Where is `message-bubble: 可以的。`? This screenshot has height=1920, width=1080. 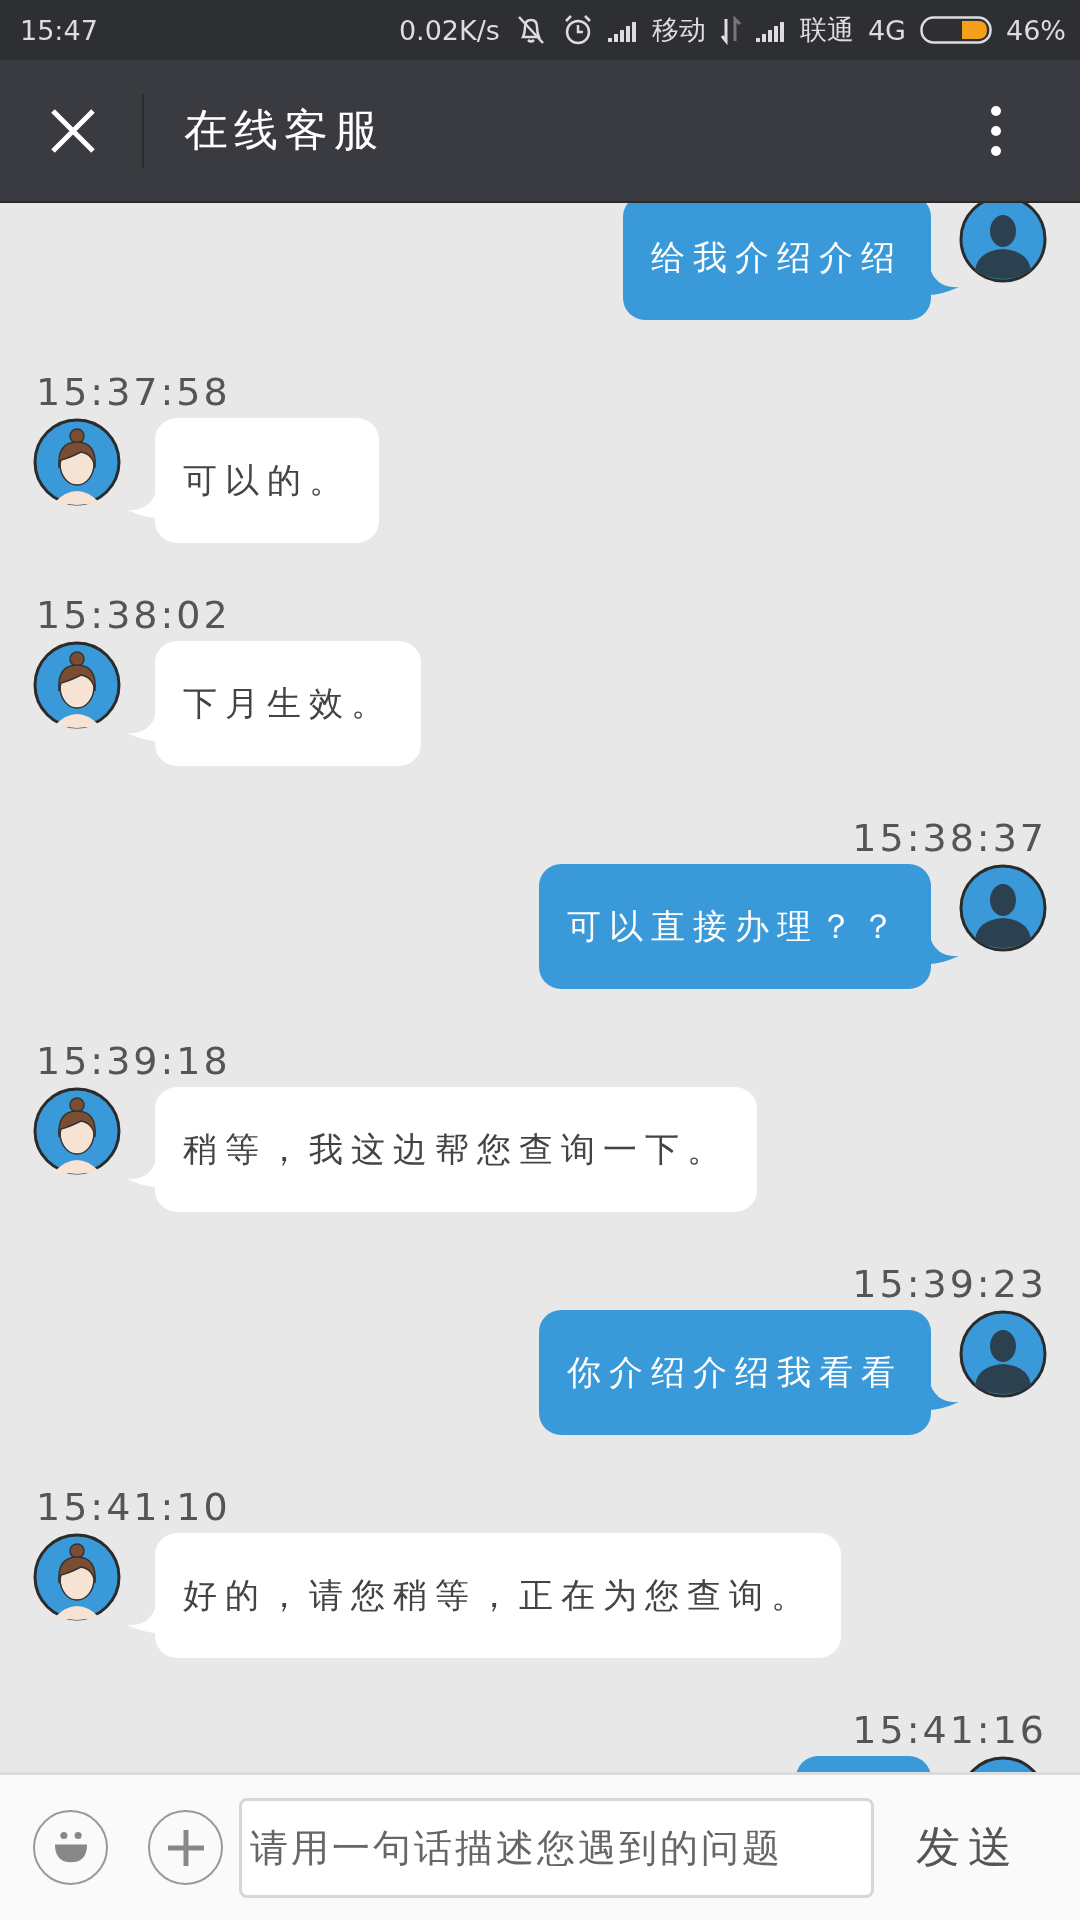
message-bubble: 可以的。 is located at coordinates (267, 480).